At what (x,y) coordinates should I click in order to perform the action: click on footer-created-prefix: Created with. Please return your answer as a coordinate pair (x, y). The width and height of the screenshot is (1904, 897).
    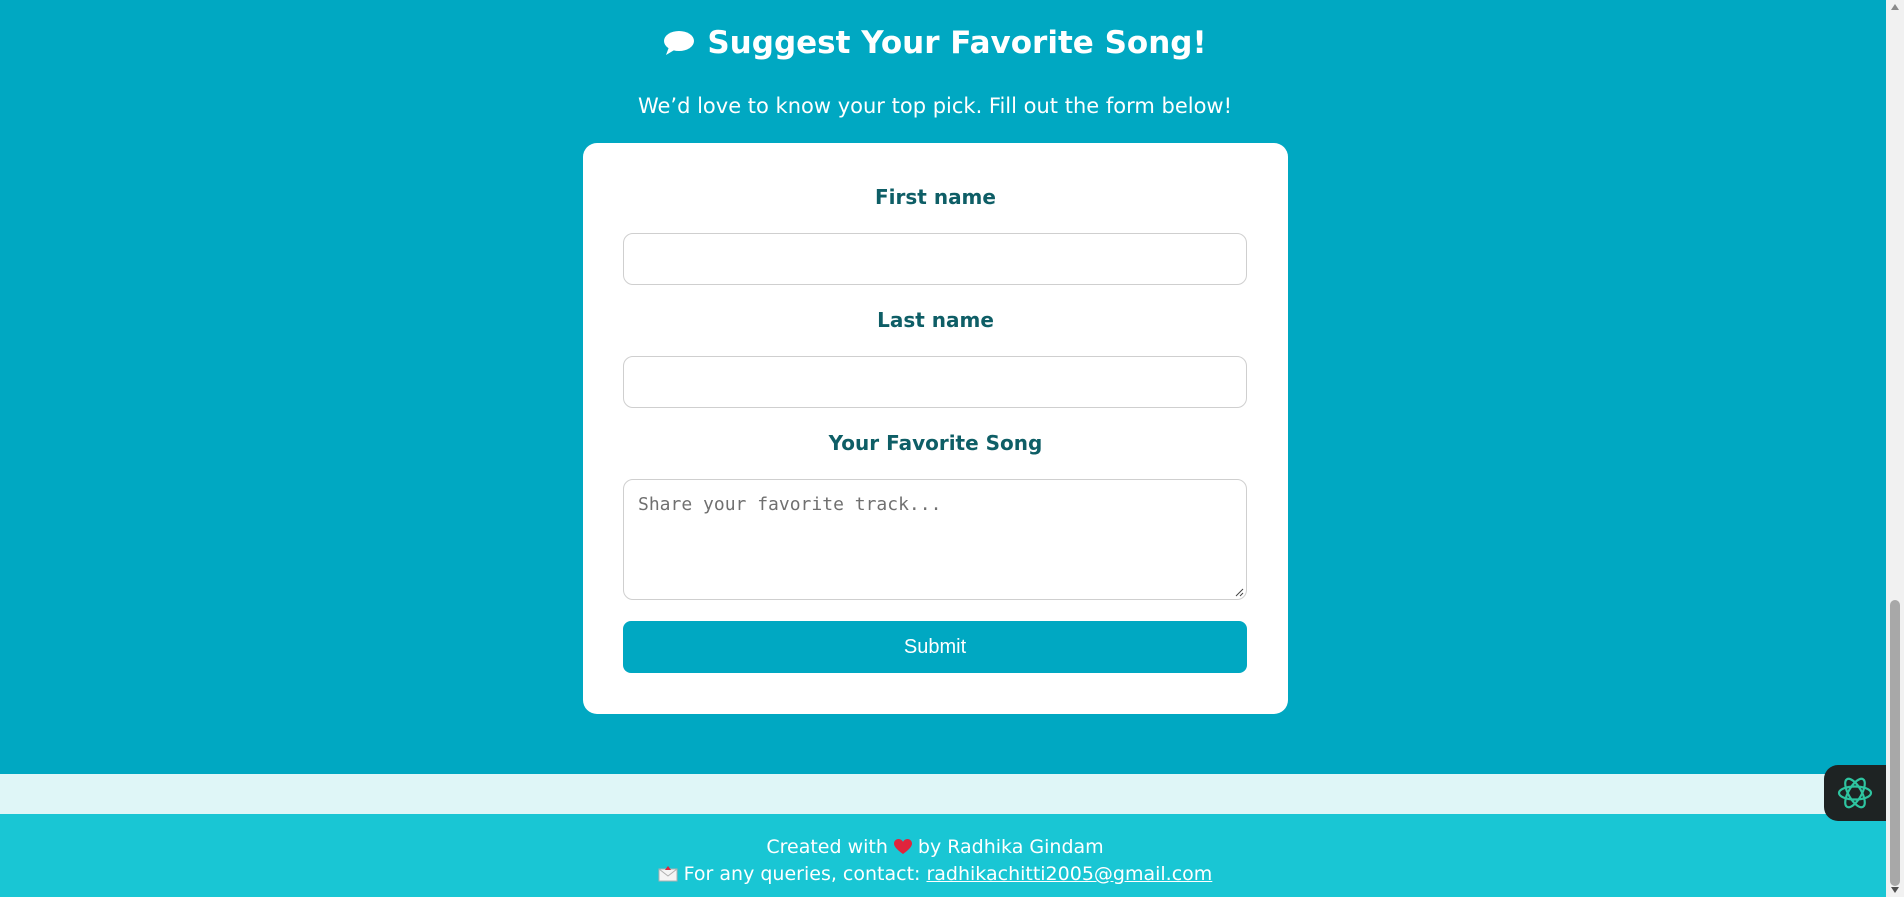
    Looking at the image, I should click on (827, 847).